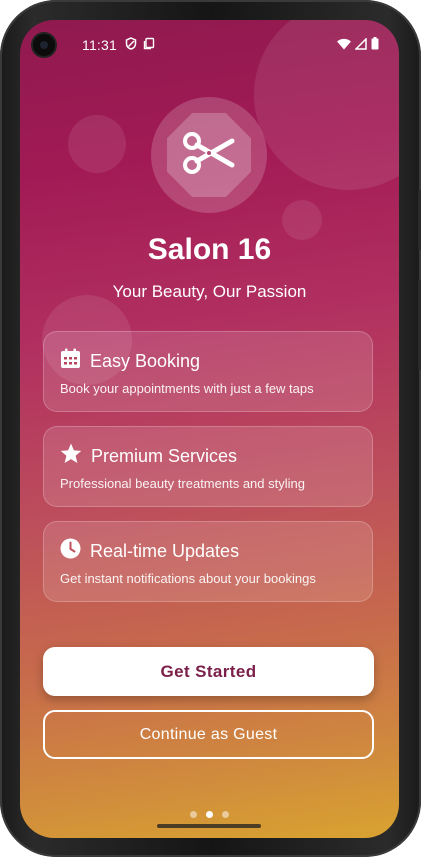 The width and height of the screenshot is (421, 857). Describe the element at coordinates (44, 45) in the screenshot. I see `front-camera` at that location.